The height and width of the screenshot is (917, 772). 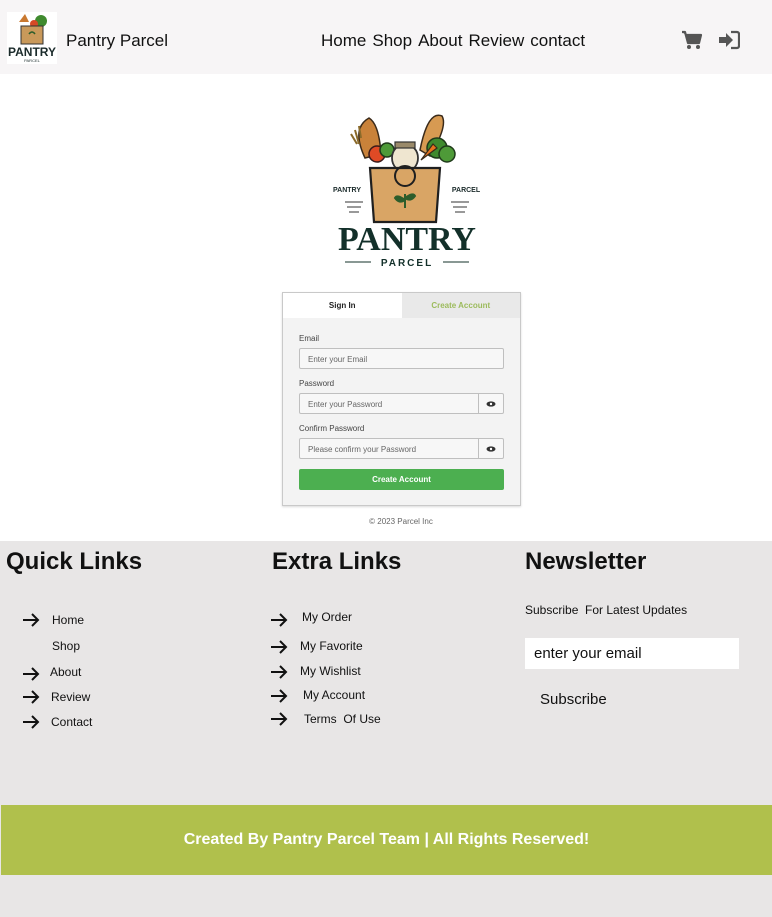 What do you see at coordinates (440, 41) in the screenshot?
I see `nav-about: About` at bounding box center [440, 41].